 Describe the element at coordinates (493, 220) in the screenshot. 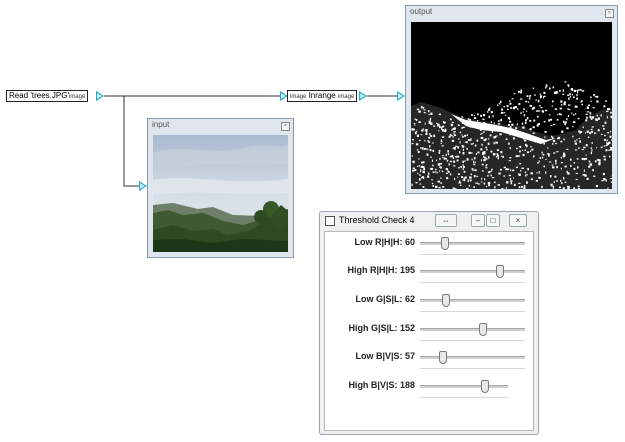

I see `maximize-icon: □` at that location.